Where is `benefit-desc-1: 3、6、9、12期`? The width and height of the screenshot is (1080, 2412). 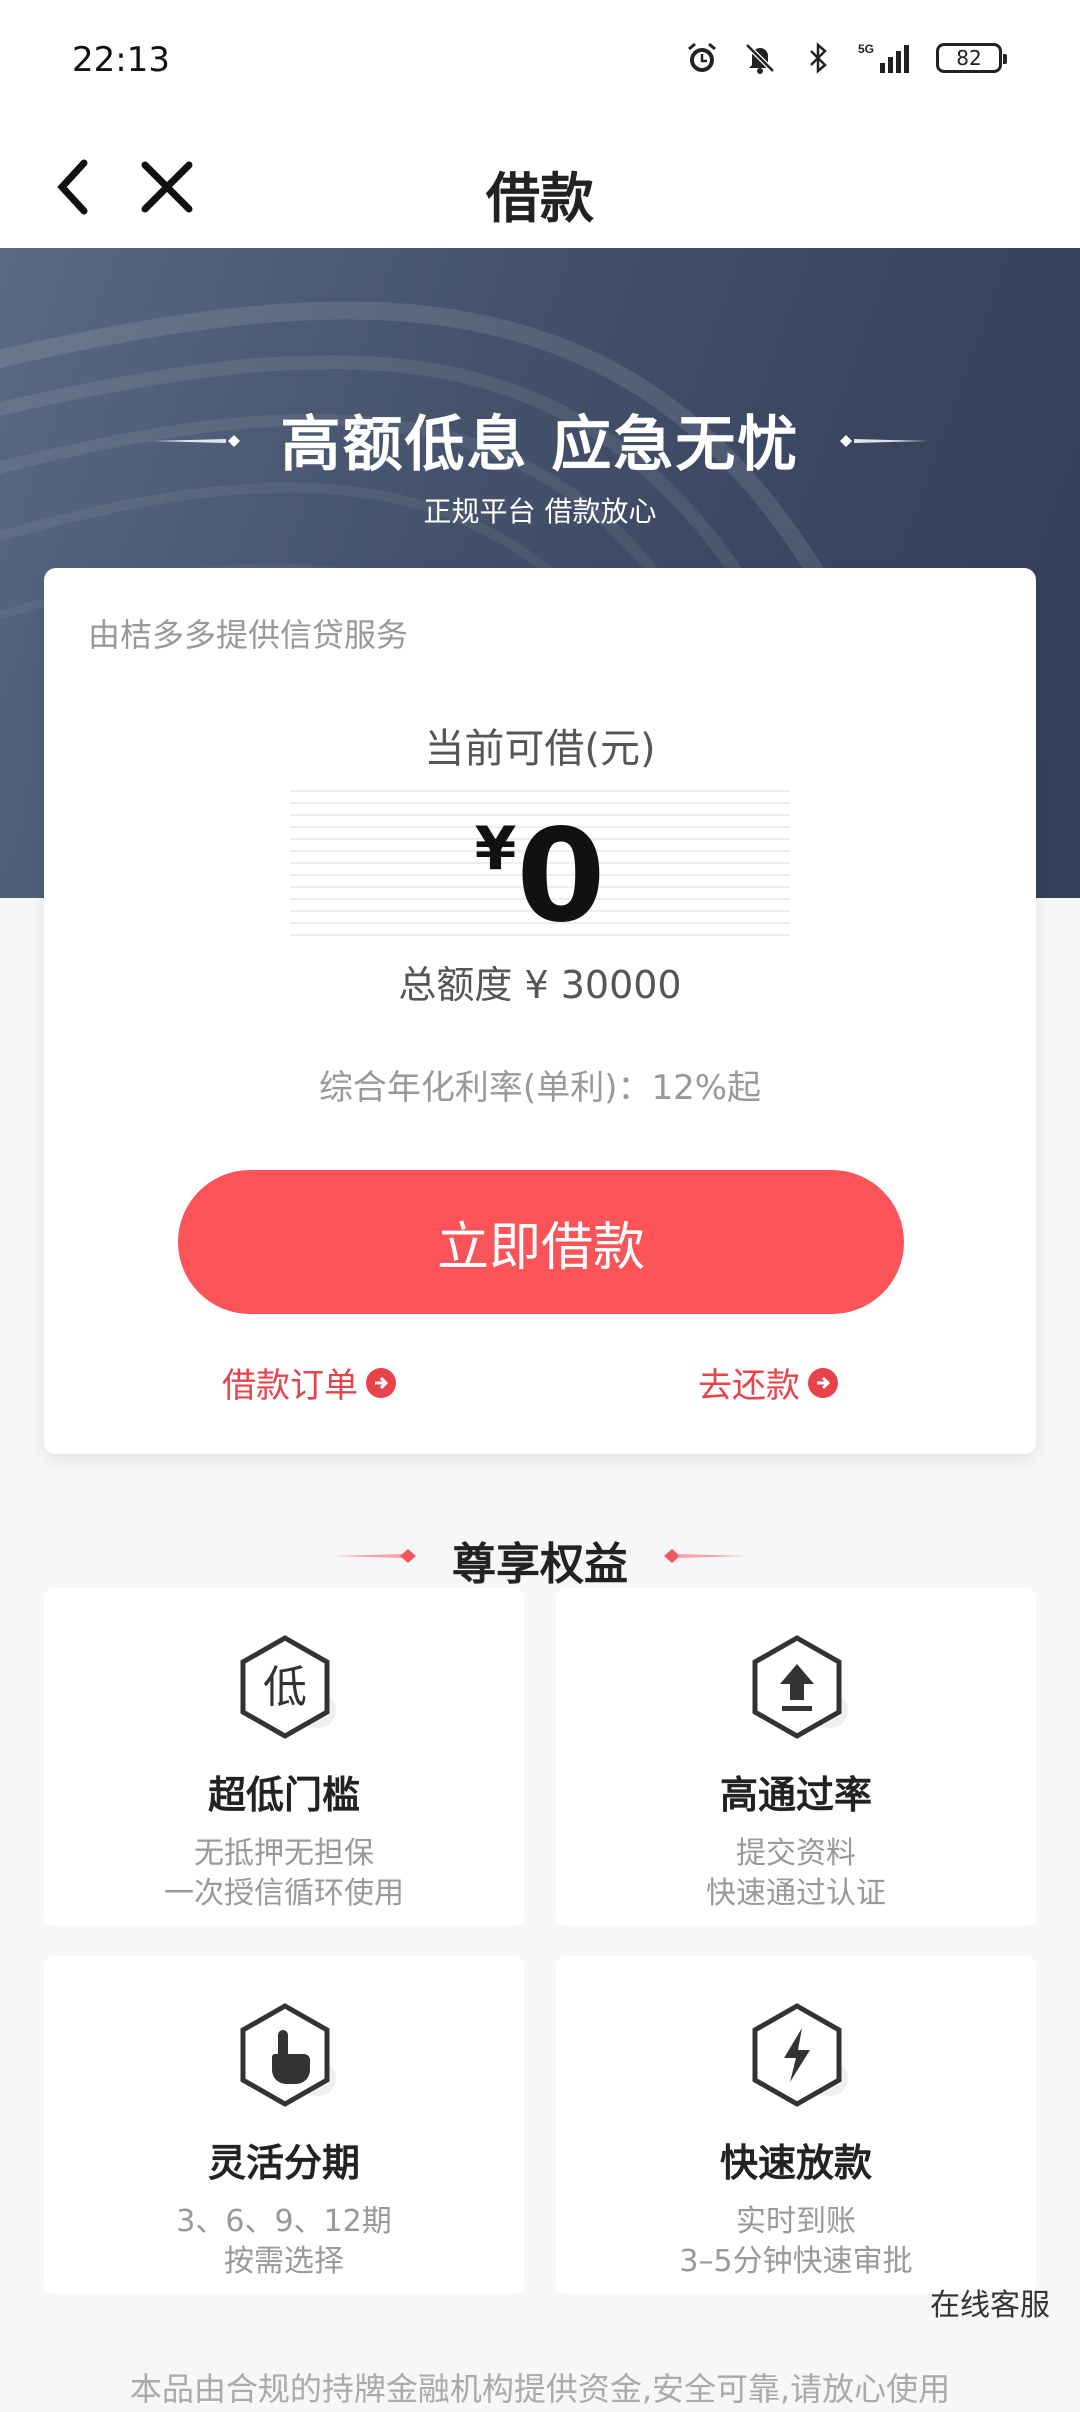
benefit-desc-1: 3、6、9、12期 is located at coordinates (284, 2221).